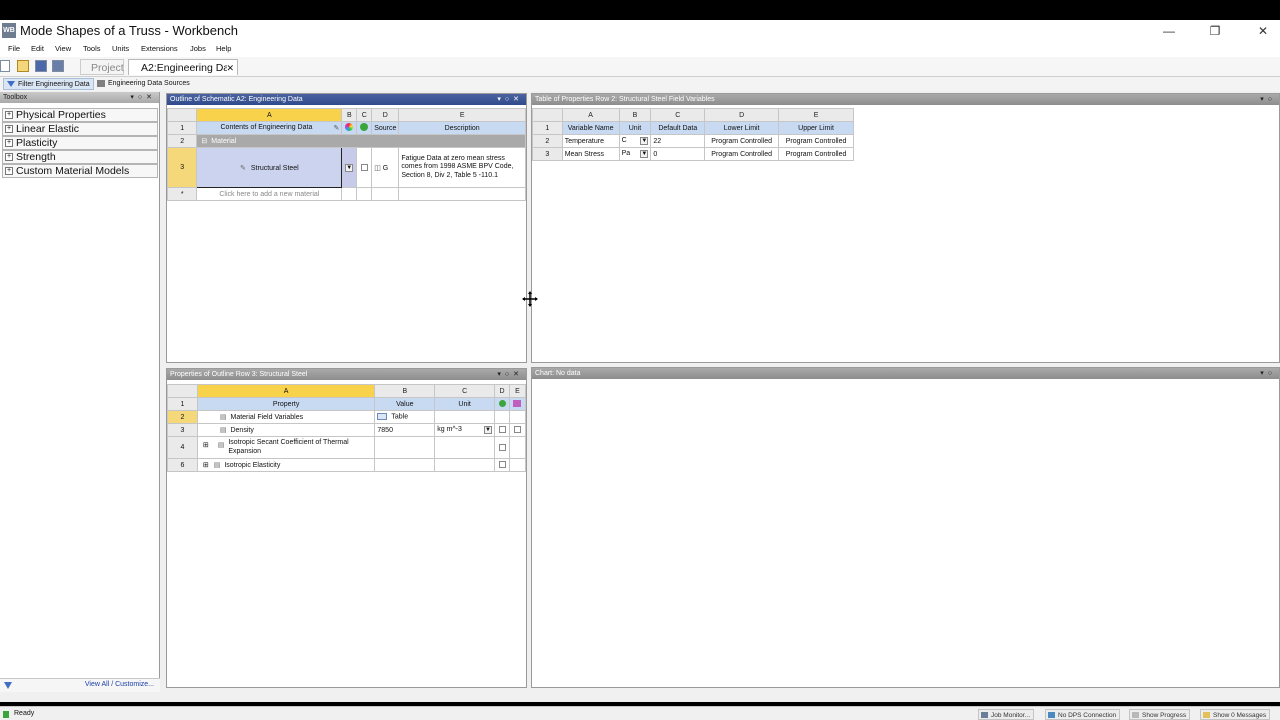 The height and width of the screenshot is (720, 1280). What do you see at coordinates (286, 417) in the screenshot?
I see `property-name-cell: ▤ Material Field Variables` at bounding box center [286, 417].